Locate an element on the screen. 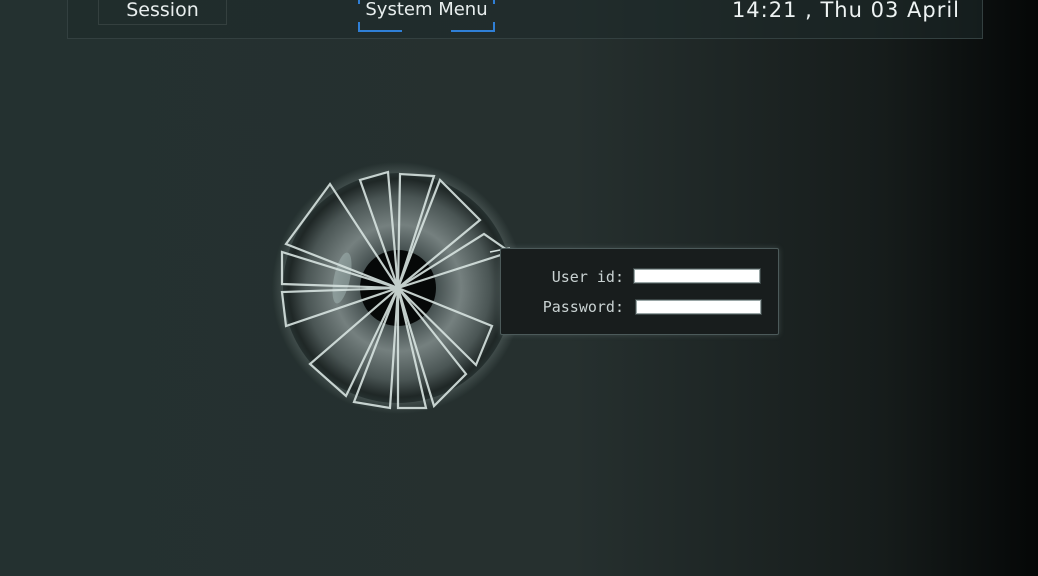 Image resolution: width=1038 pixels, height=576 pixels. user-id-field is located at coordinates (697, 276).